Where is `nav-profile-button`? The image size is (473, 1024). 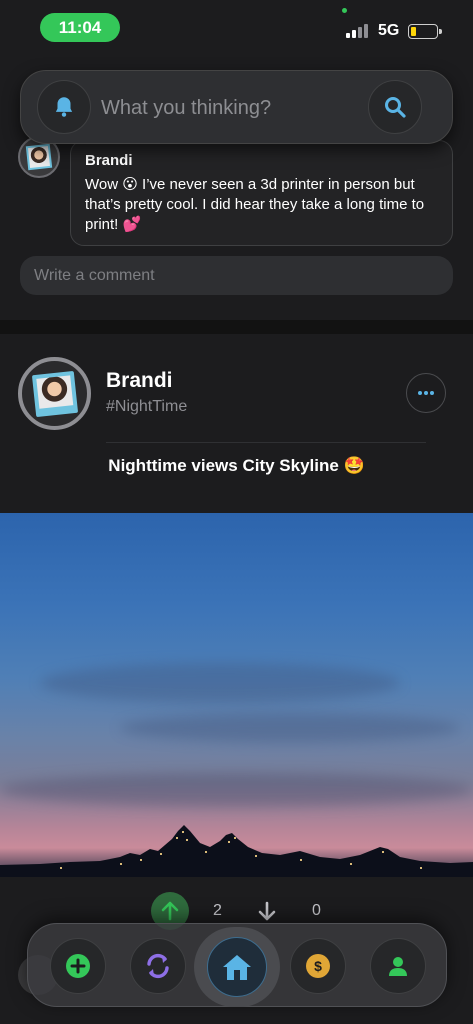 nav-profile-button is located at coordinates (398, 966).